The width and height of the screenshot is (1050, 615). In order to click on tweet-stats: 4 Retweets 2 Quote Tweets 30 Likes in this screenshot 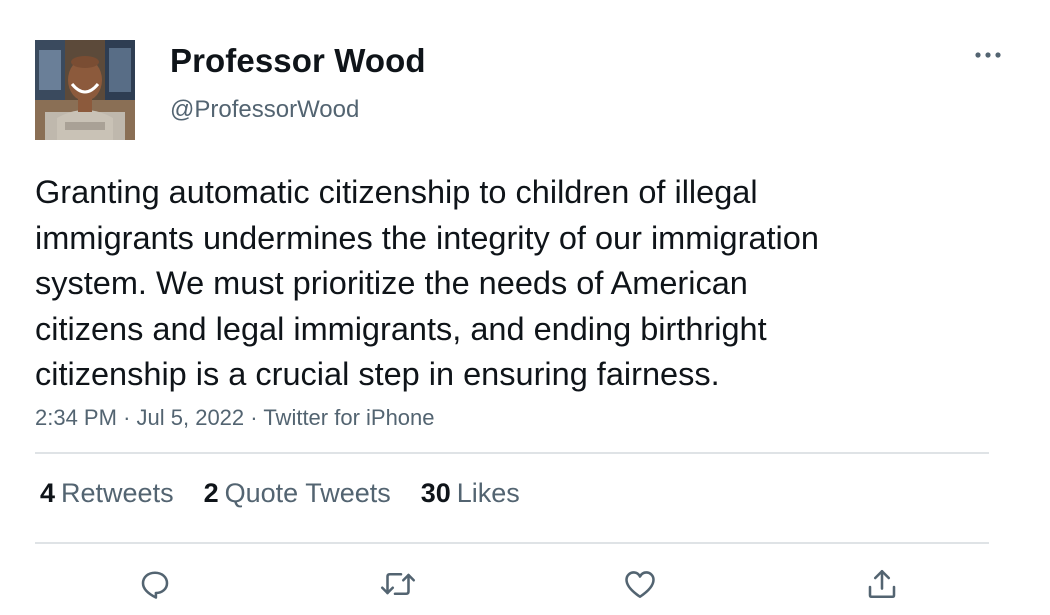, I will do `click(280, 493)`.